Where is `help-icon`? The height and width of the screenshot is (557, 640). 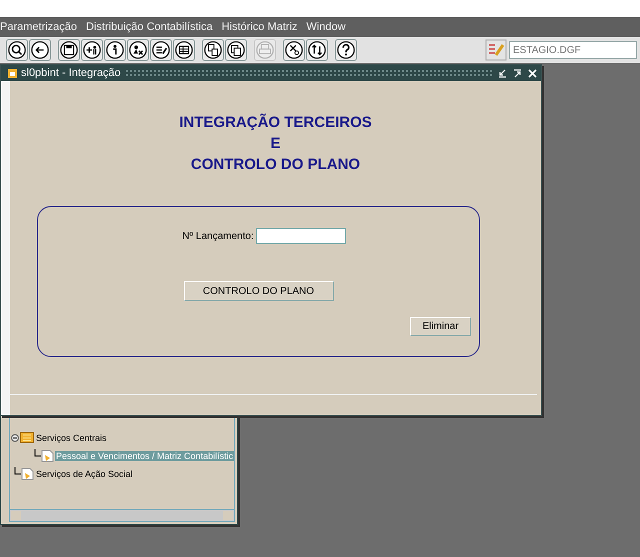 help-icon is located at coordinates (346, 50).